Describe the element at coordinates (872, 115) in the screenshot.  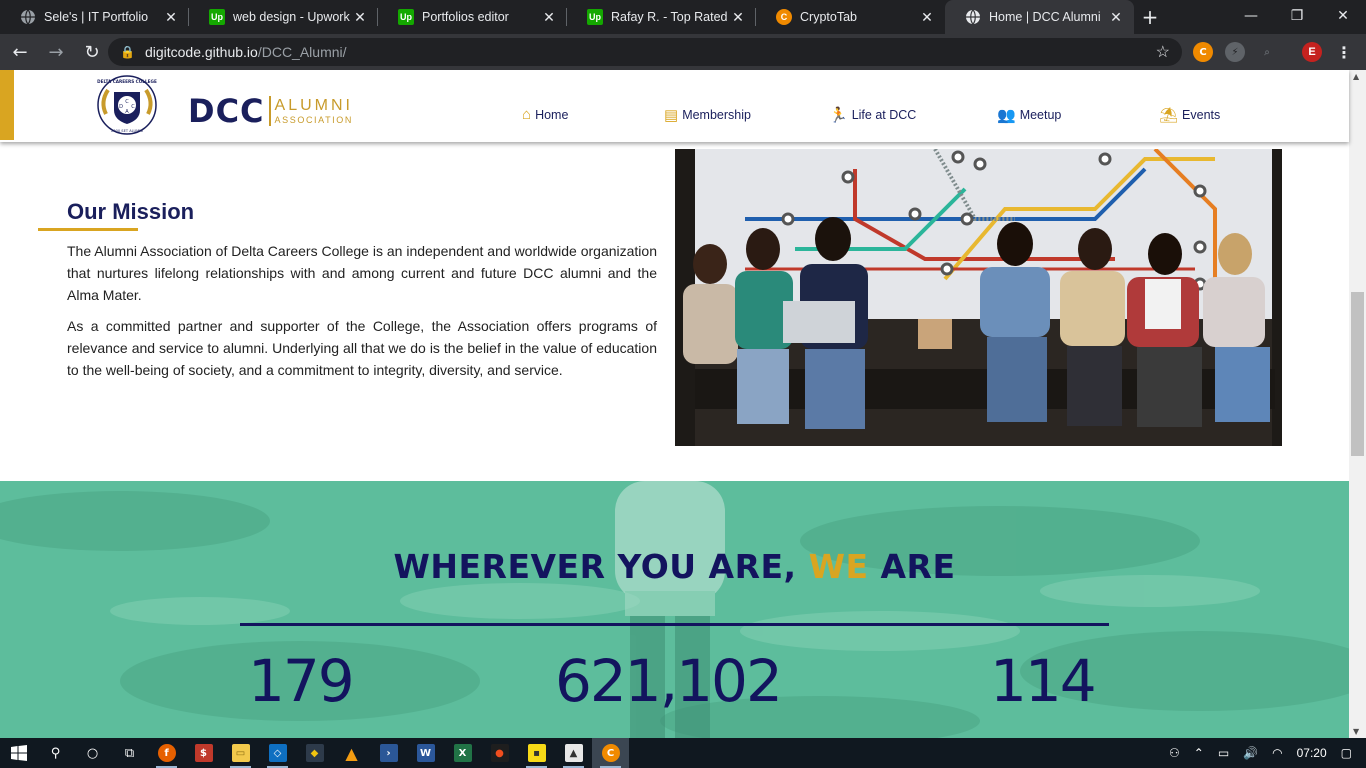
I see `nav-life-at-dcc: 🏃 Life at DCC` at that location.